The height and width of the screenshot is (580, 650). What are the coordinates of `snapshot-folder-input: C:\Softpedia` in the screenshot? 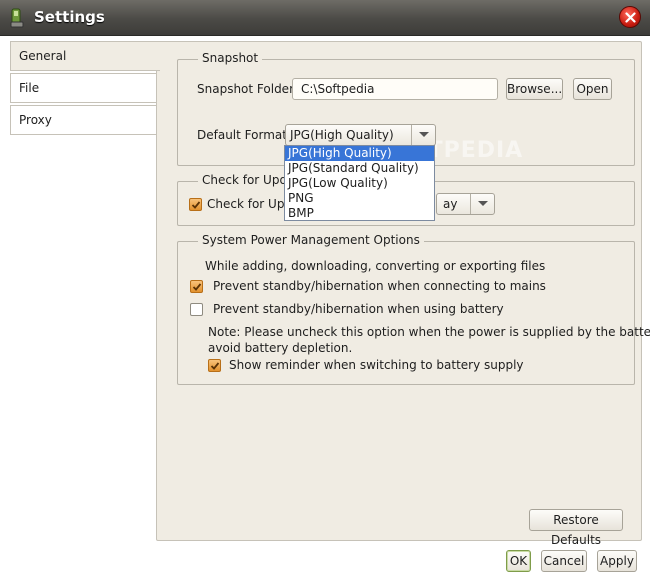 It's located at (395, 89).